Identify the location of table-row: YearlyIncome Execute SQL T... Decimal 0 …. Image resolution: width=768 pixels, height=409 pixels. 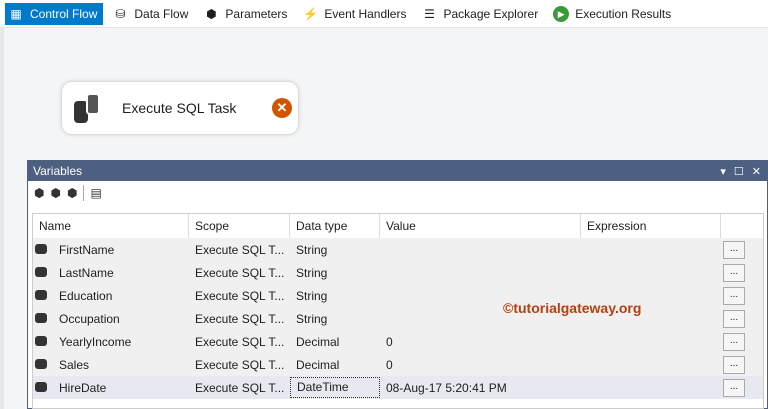
(398, 341).